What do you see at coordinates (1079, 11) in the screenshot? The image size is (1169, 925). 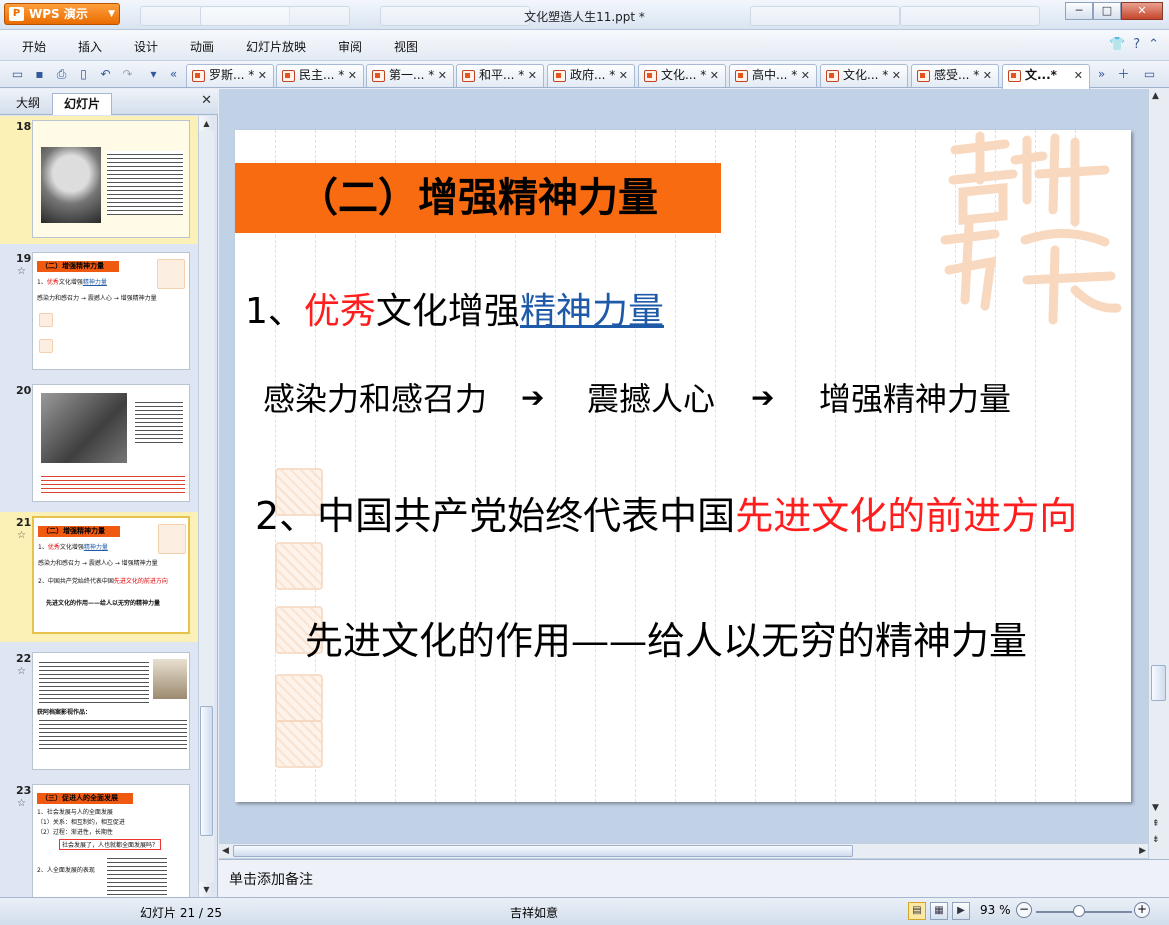 I see `minimize-button: ─` at bounding box center [1079, 11].